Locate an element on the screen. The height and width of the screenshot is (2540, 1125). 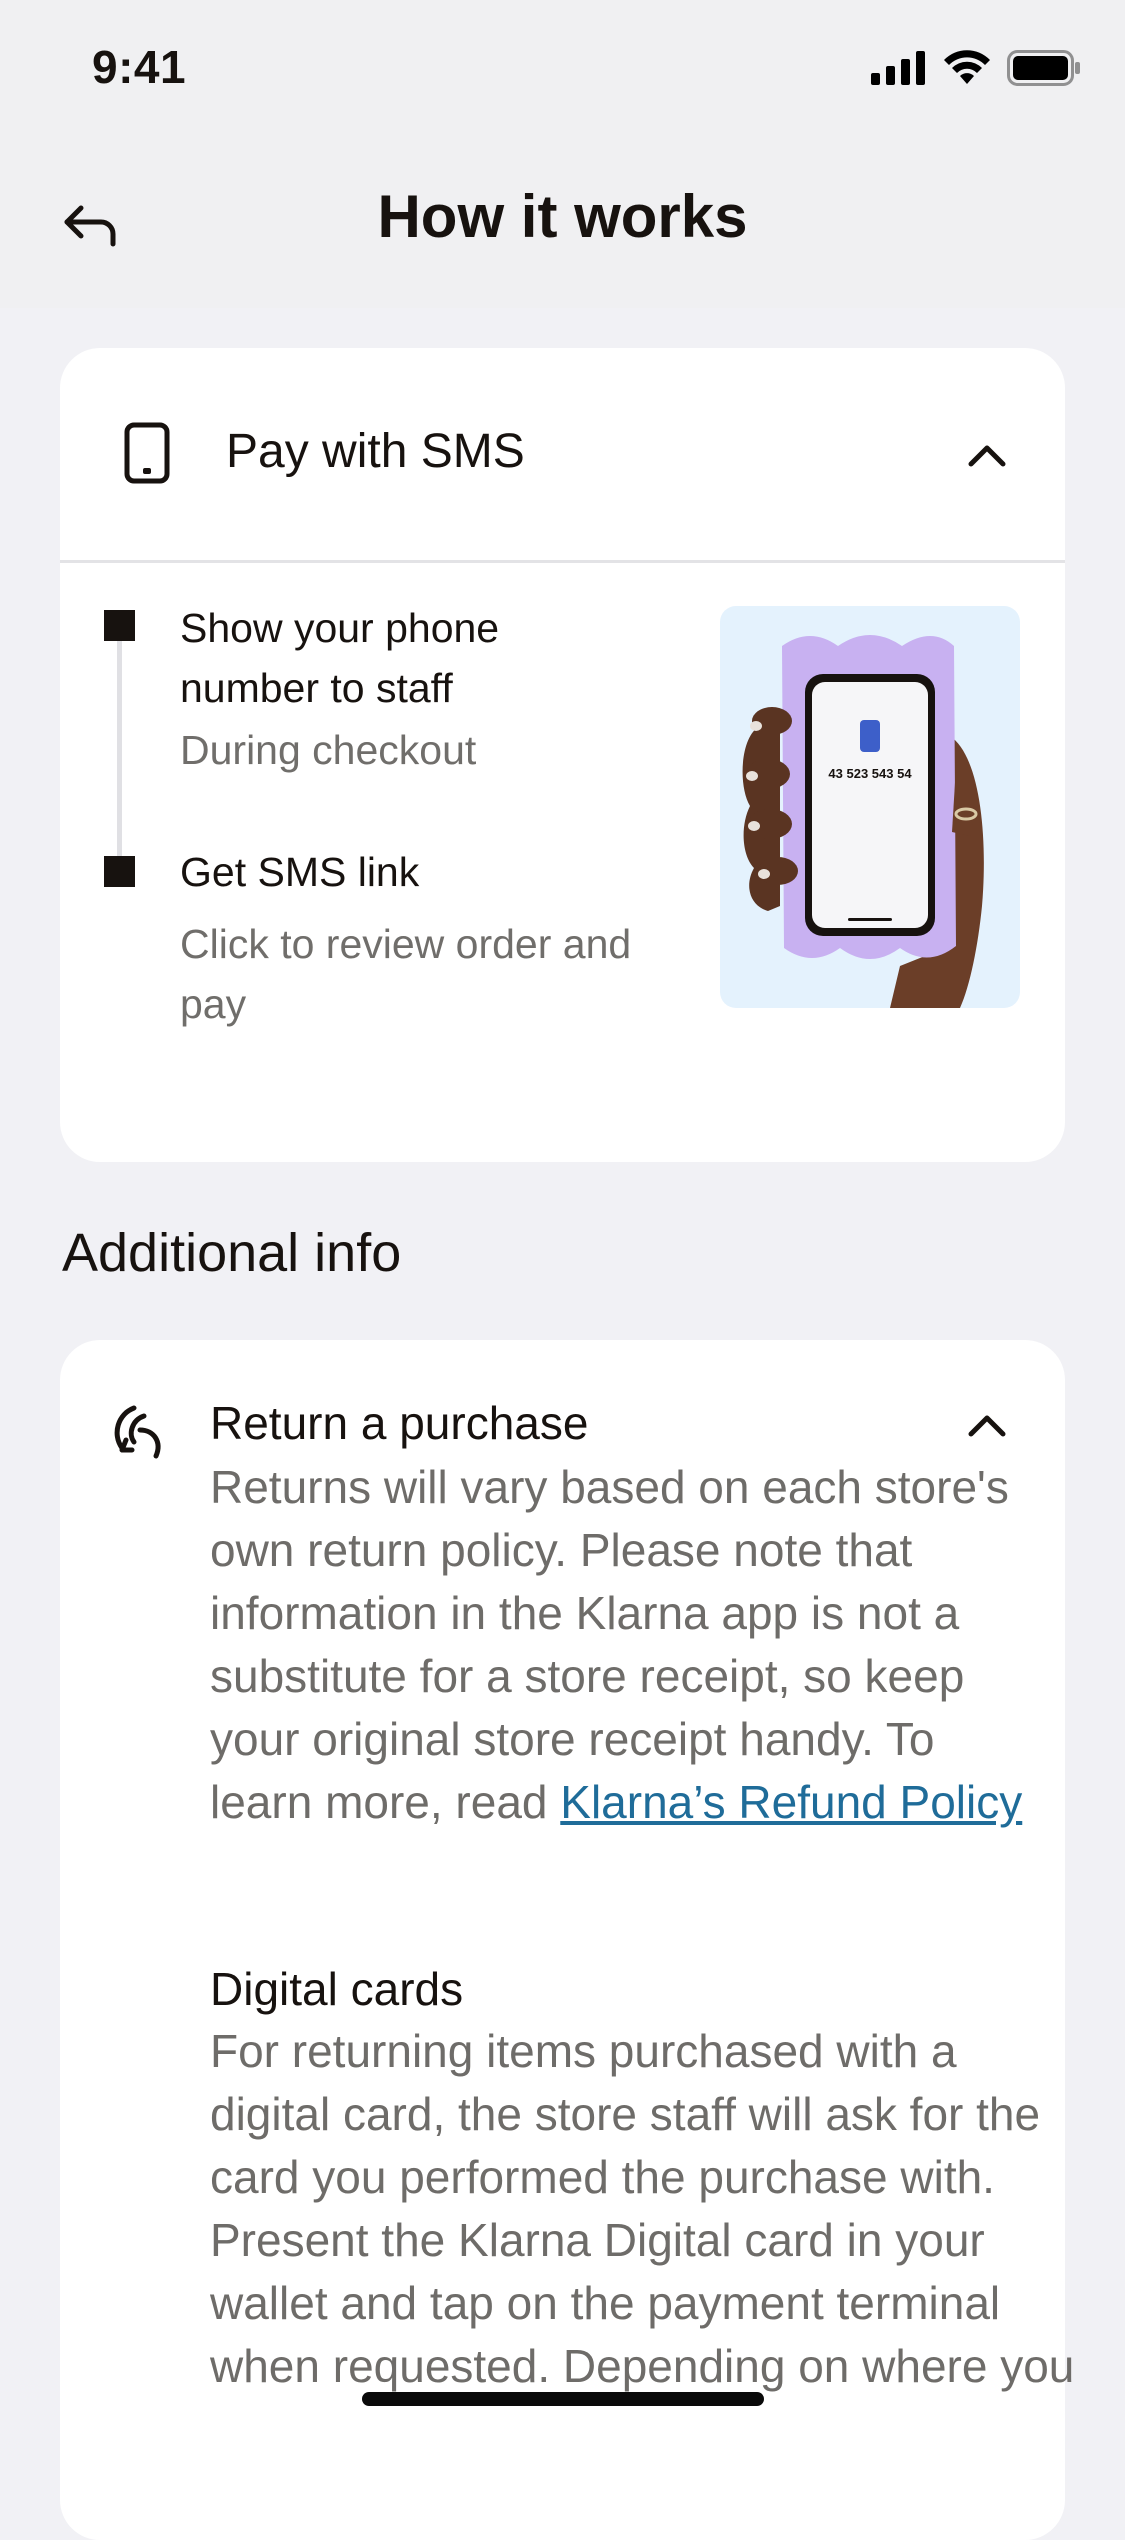
status-bar: 9:41 is located at coordinates (562, 70).